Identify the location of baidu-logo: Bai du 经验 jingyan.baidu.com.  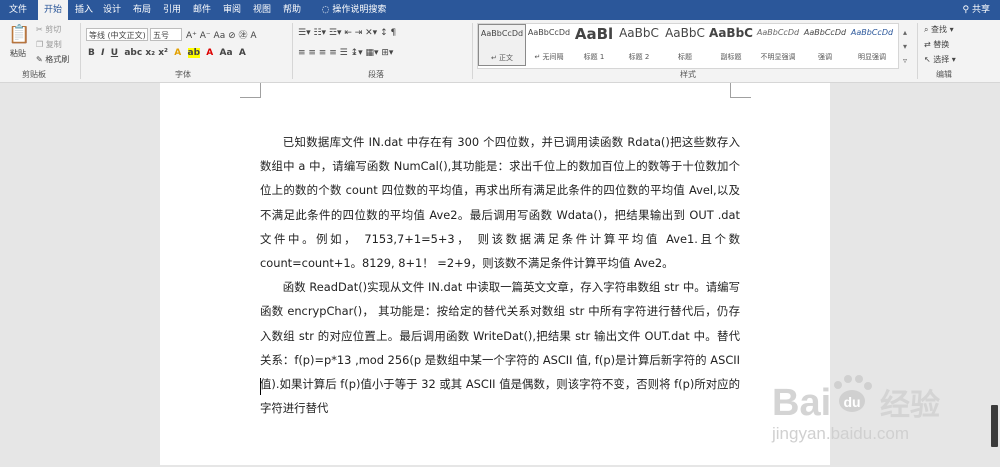
(855, 409).